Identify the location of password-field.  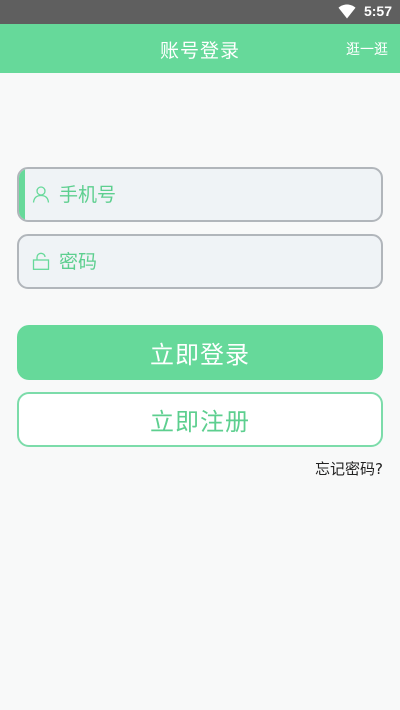
(200, 261).